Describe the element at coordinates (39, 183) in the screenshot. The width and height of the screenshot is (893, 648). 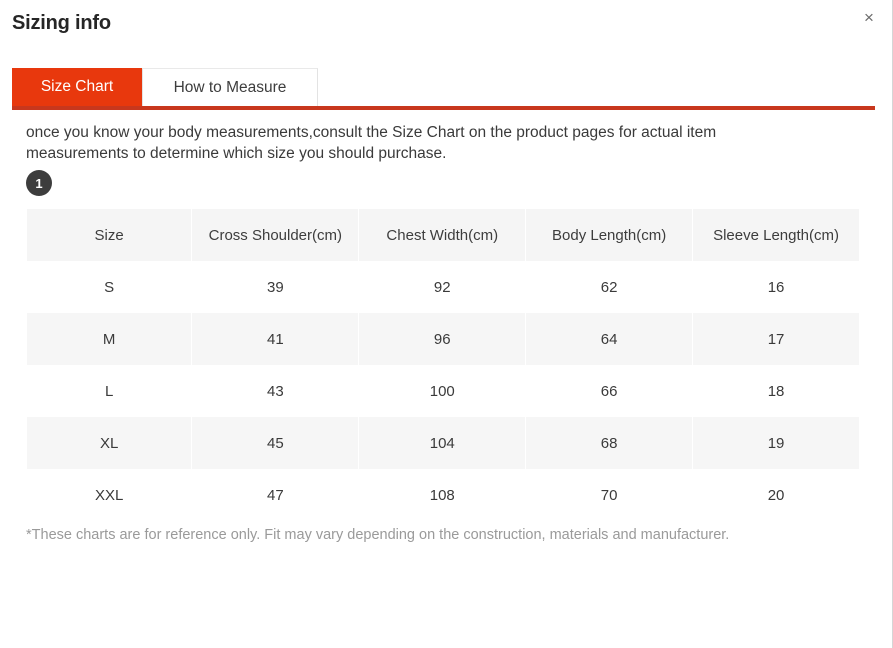
I see `step-badge: 1` at that location.